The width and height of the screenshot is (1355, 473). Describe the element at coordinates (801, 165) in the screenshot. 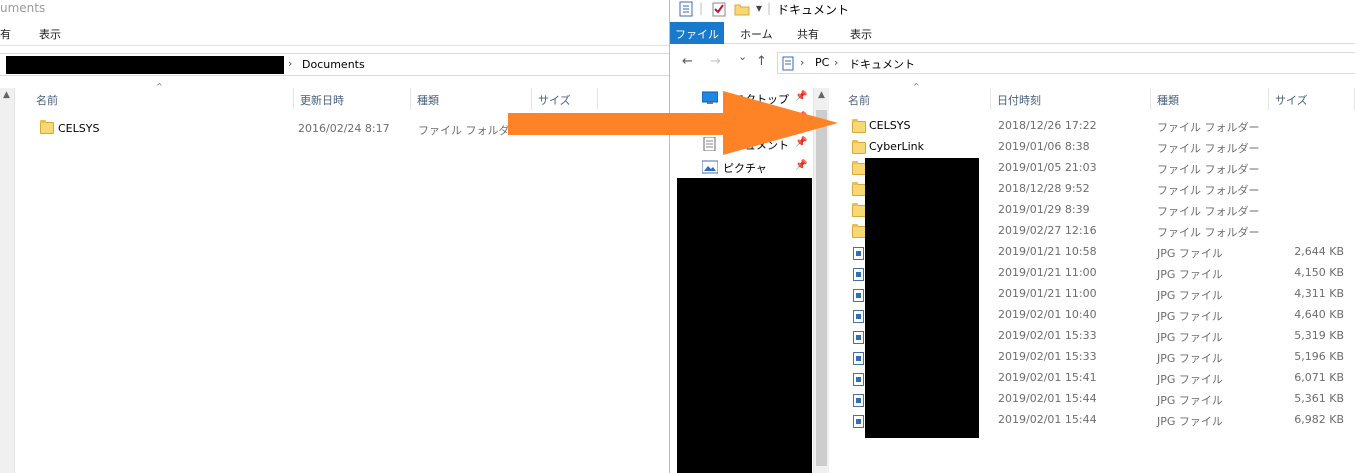

I see `pin-icon: 📌` at that location.